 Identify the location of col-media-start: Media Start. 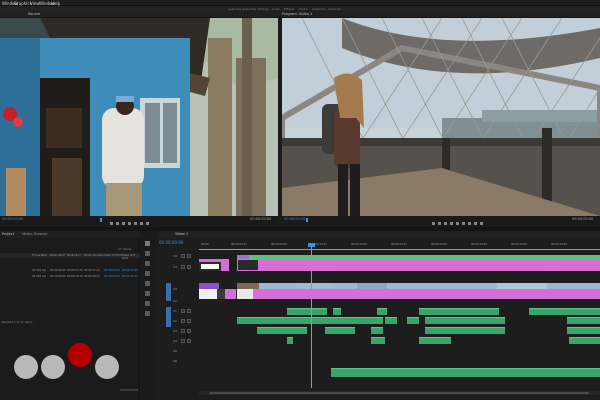
(57, 255).